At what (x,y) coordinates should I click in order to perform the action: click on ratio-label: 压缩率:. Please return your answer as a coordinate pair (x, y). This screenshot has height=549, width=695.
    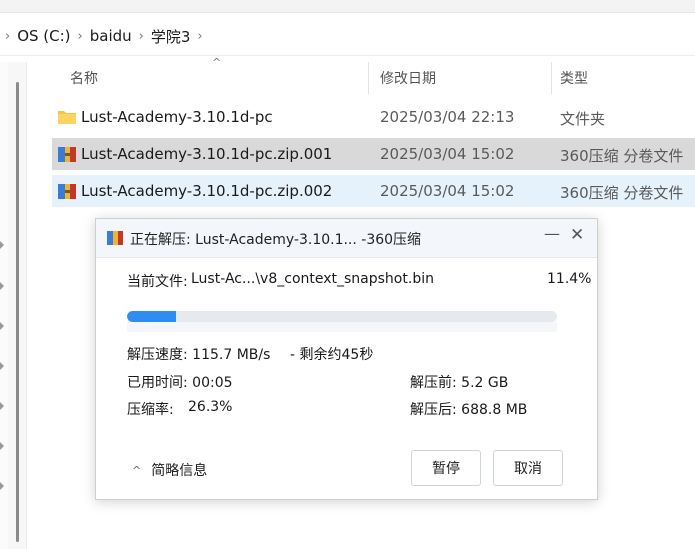
    Looking at the image, I should click on (150, 410).